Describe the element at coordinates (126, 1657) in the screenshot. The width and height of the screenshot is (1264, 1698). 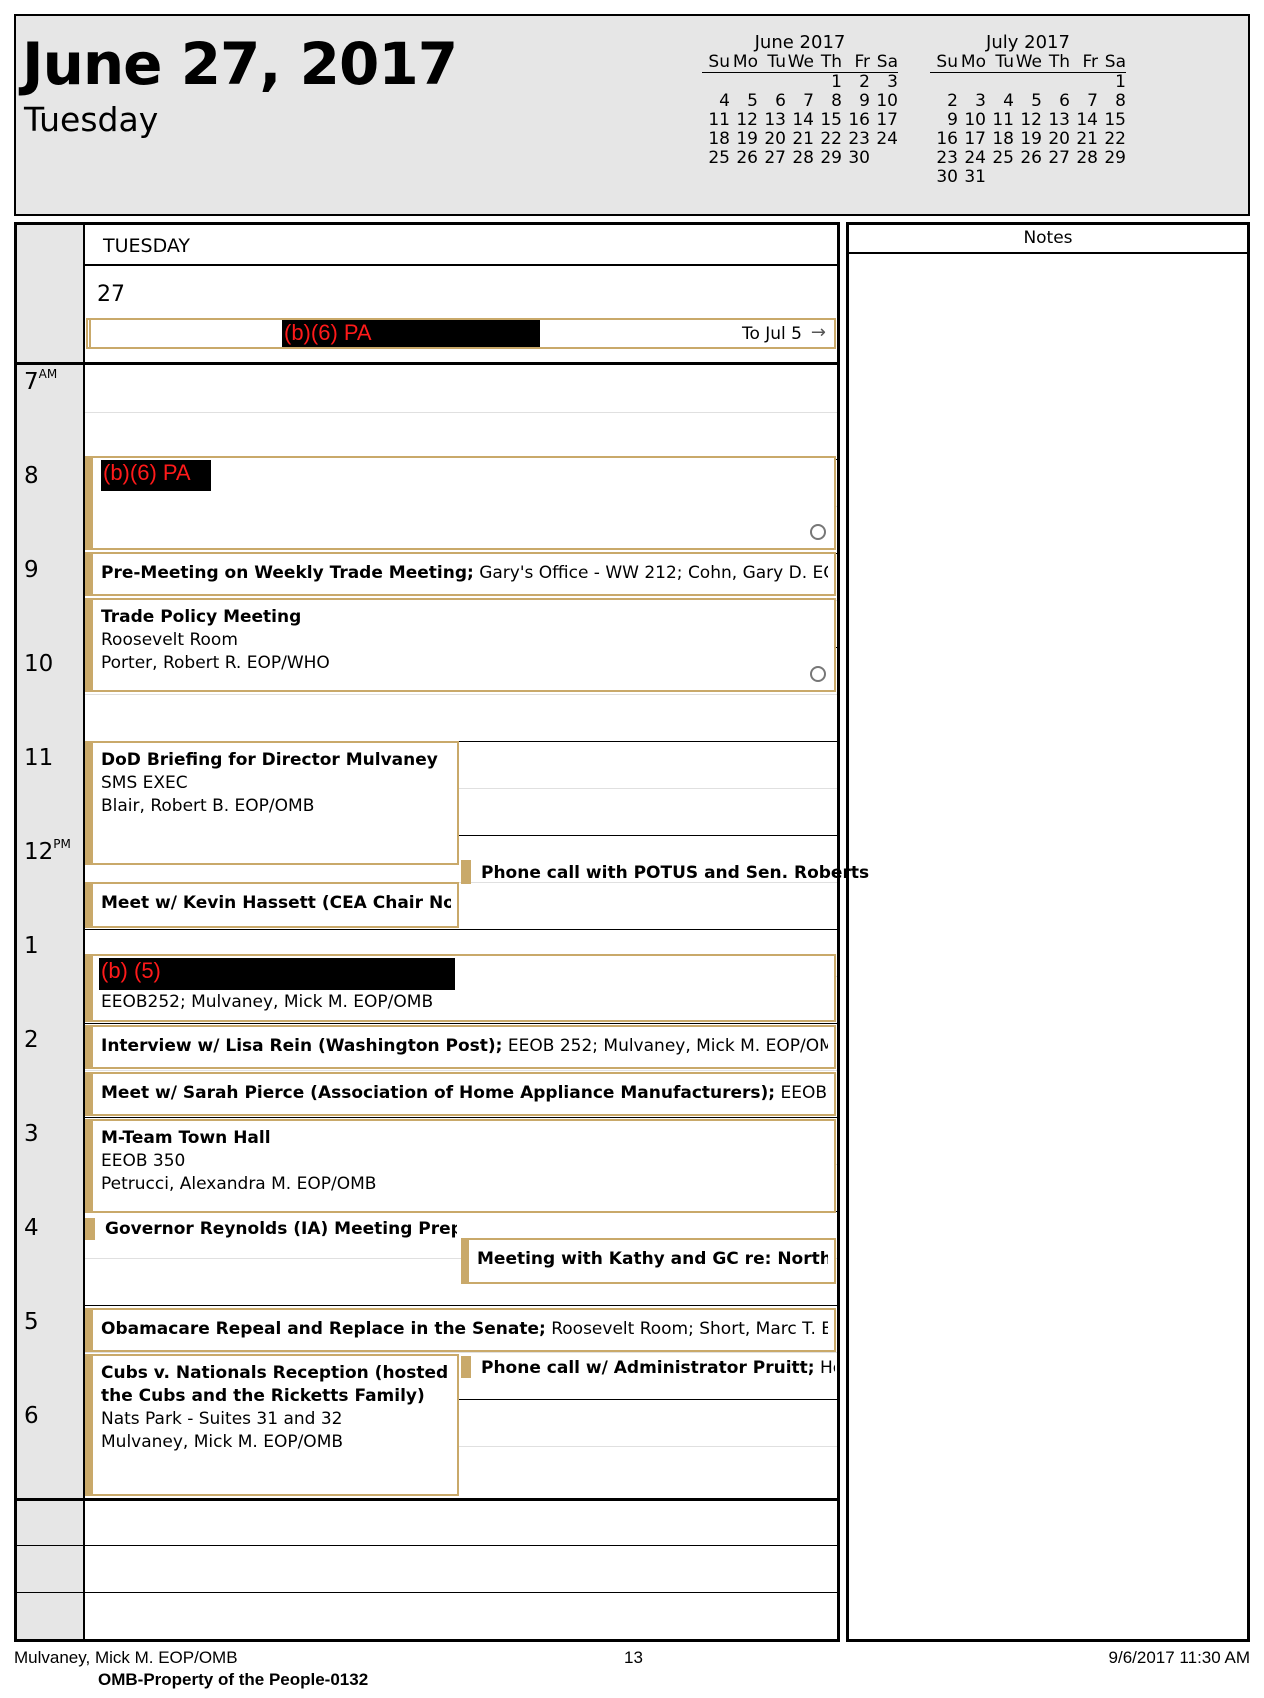
I see `footer-owner: Mulvaney, Mick M. EOP/OMB` at that location.